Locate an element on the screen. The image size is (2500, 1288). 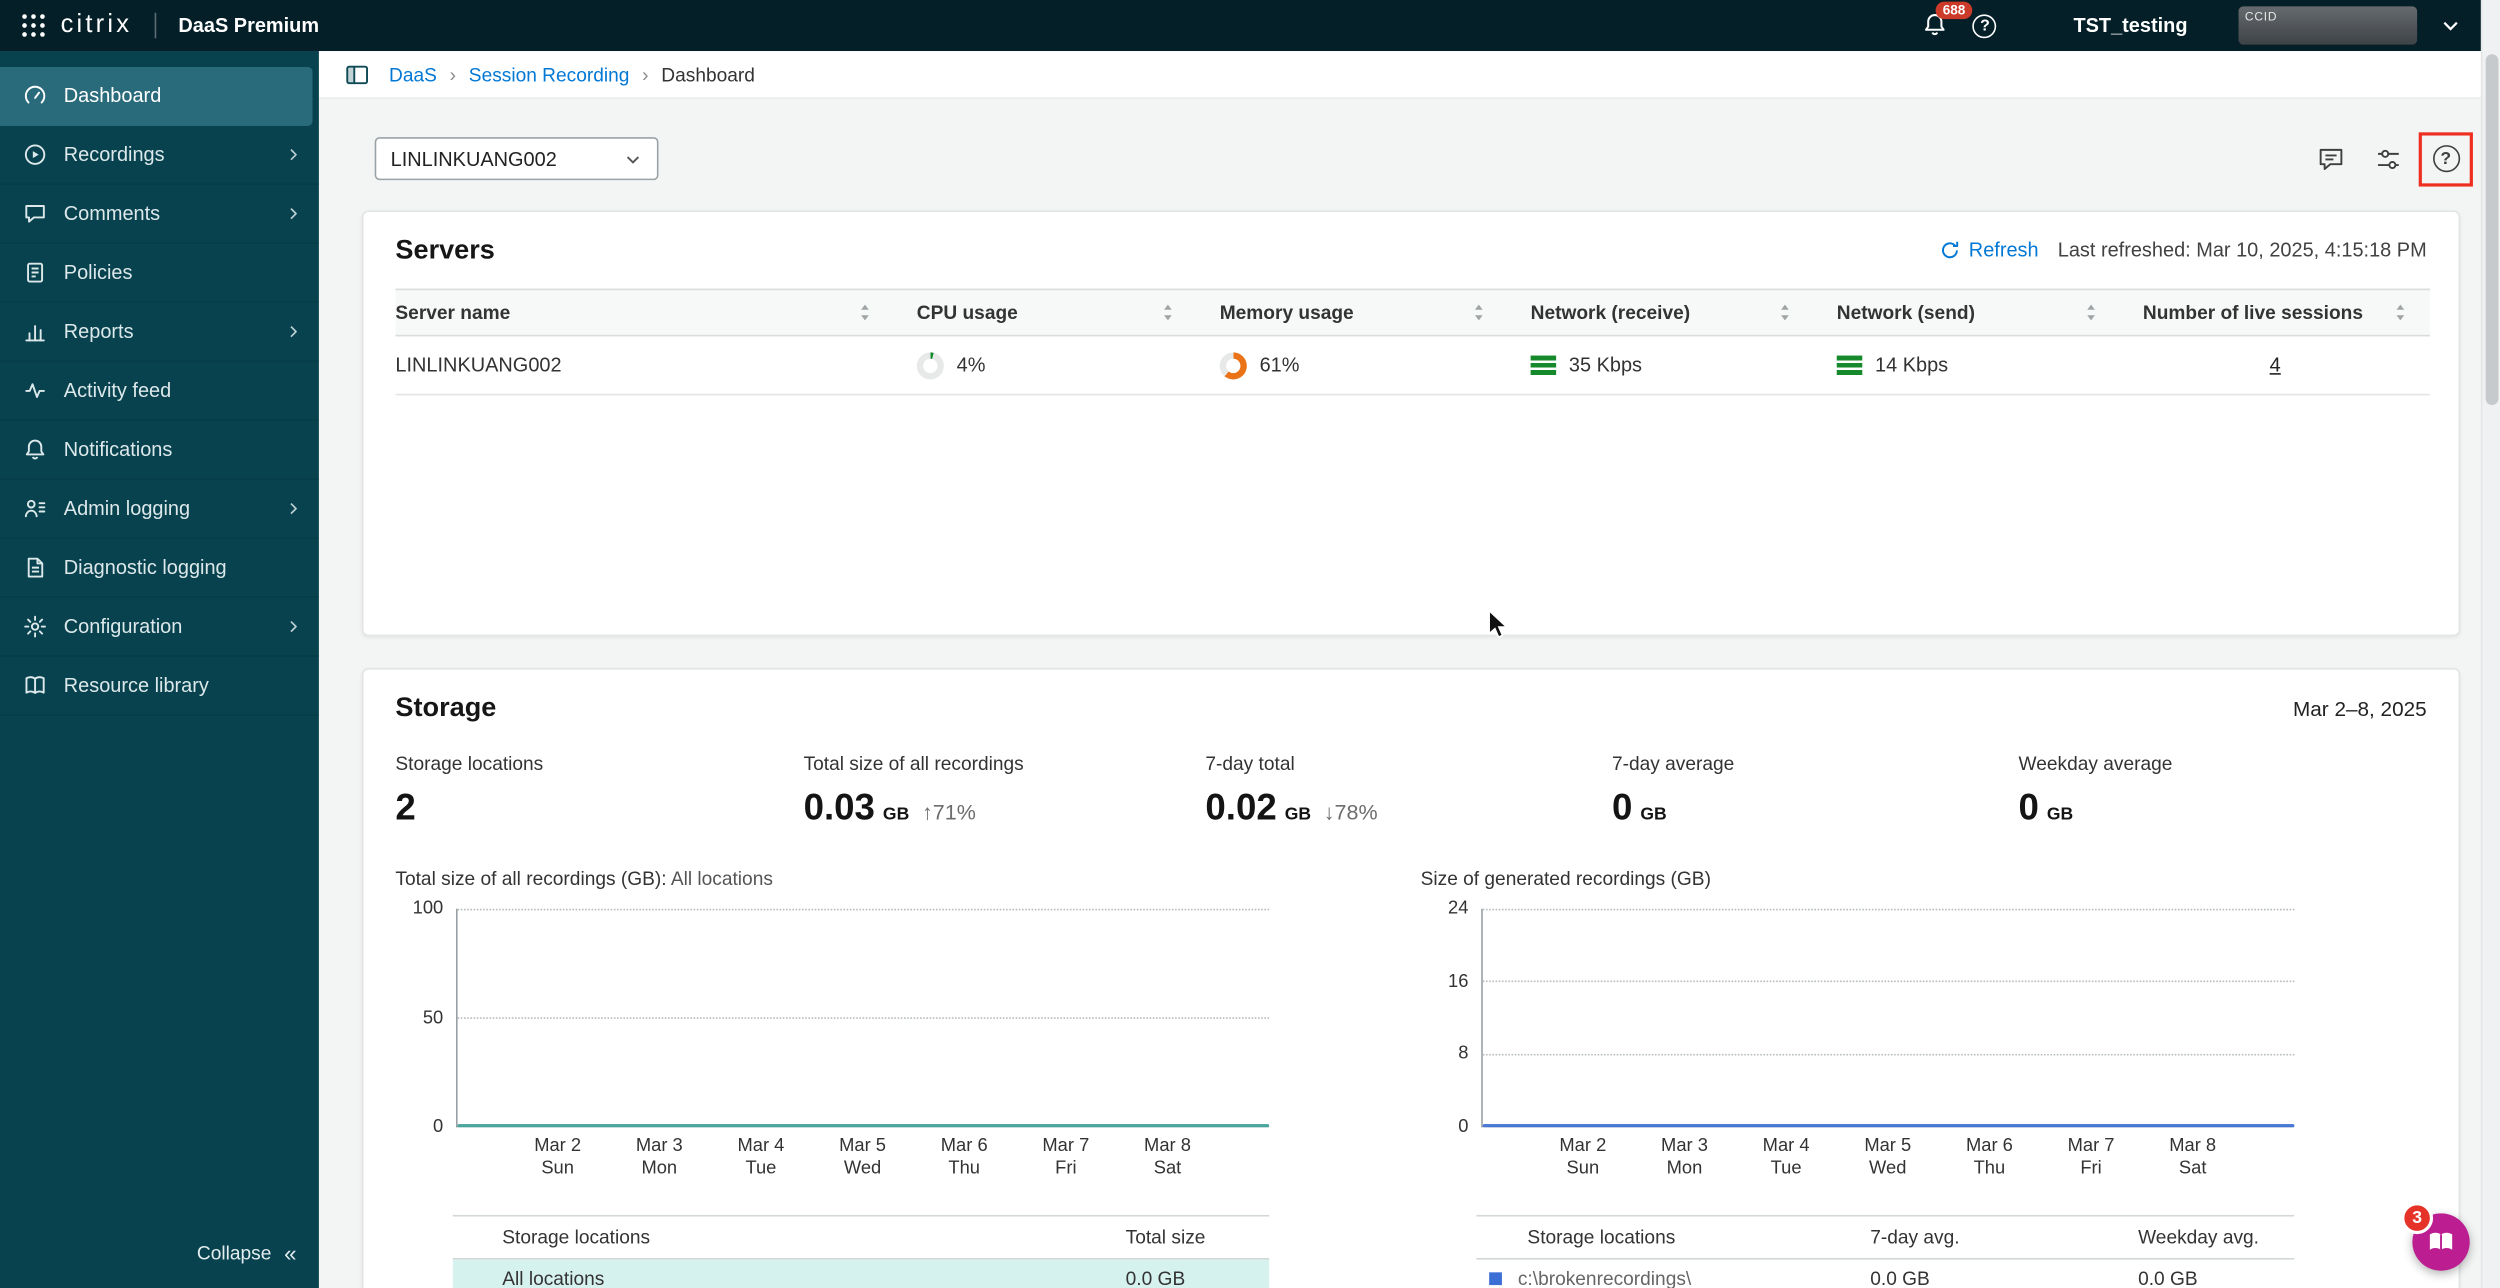
notifications-bell-button: 688 is located at coordinates (1947, 20).